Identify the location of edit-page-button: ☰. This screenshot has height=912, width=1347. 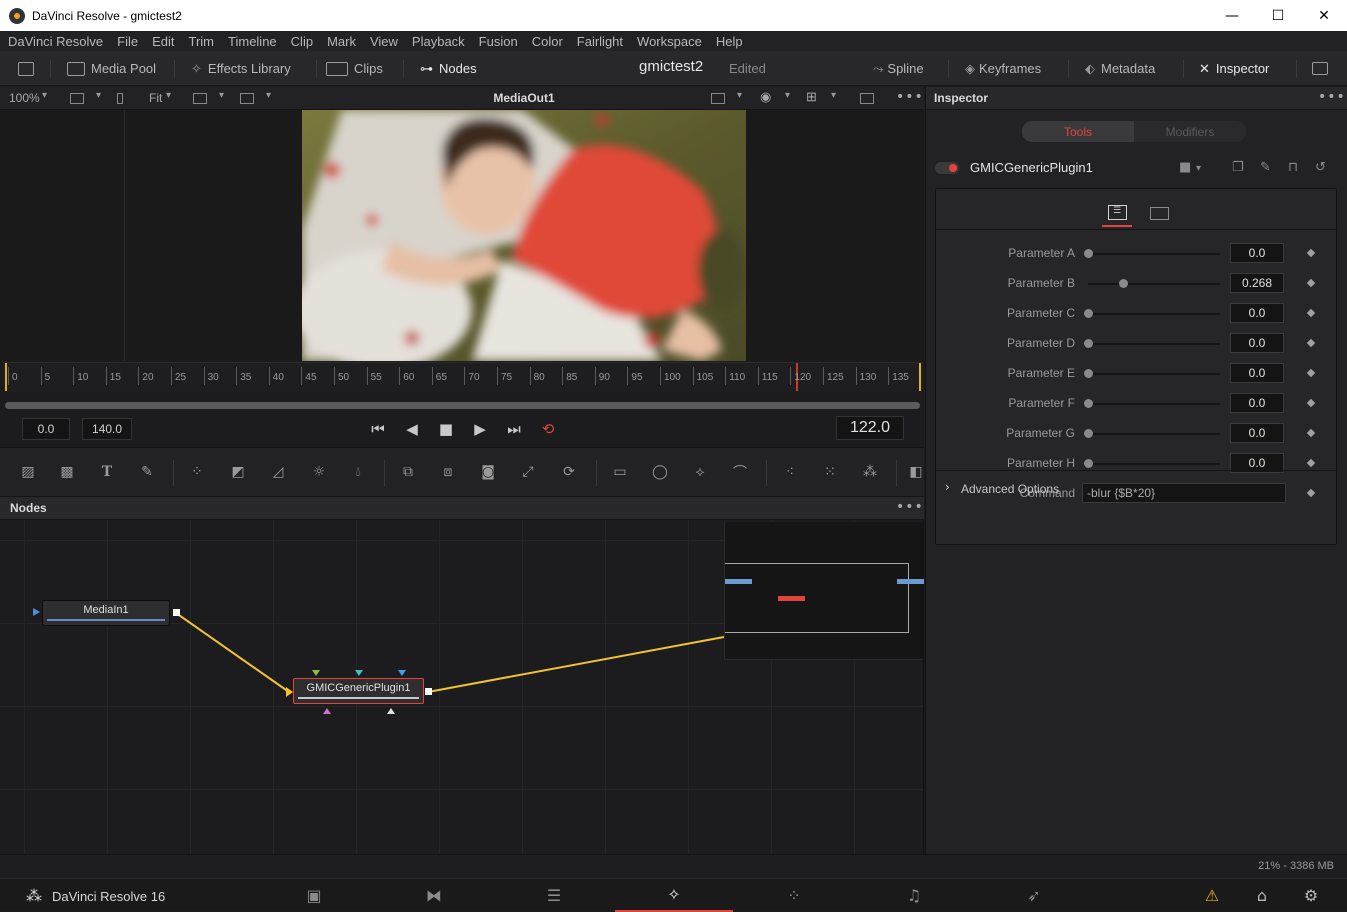
(554, 895).